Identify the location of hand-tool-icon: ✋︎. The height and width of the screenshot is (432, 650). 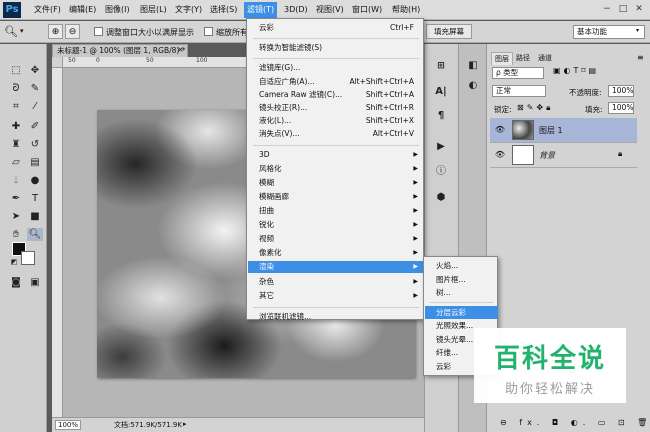
(16, 234).